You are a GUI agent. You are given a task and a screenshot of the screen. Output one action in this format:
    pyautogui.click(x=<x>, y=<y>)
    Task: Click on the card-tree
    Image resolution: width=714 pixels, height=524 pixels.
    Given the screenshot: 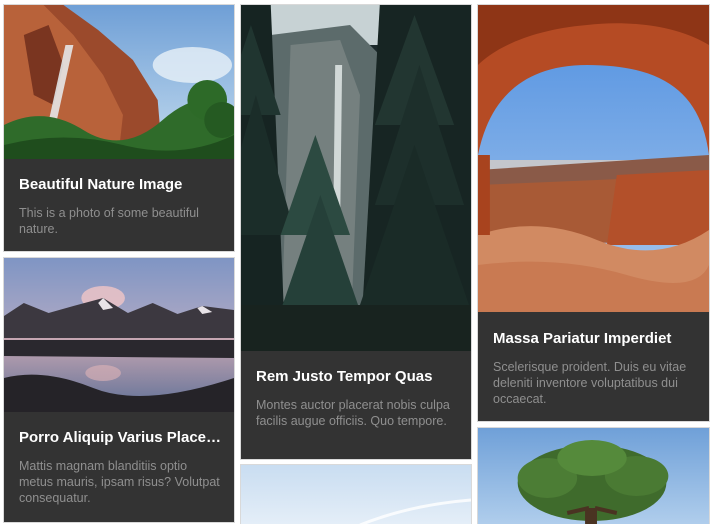 What is the action you would take?
    pyautogui.click(x=593, y=475)
    